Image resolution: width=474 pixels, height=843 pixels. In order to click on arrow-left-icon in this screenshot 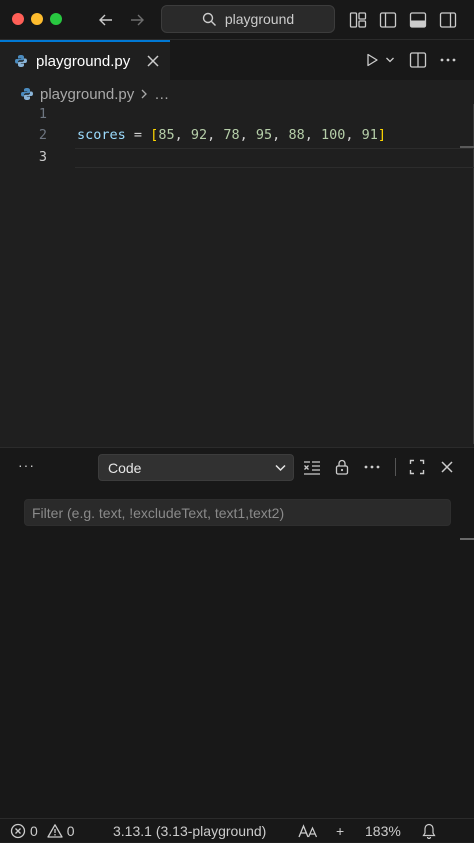, I will do `click(106, 20)`.